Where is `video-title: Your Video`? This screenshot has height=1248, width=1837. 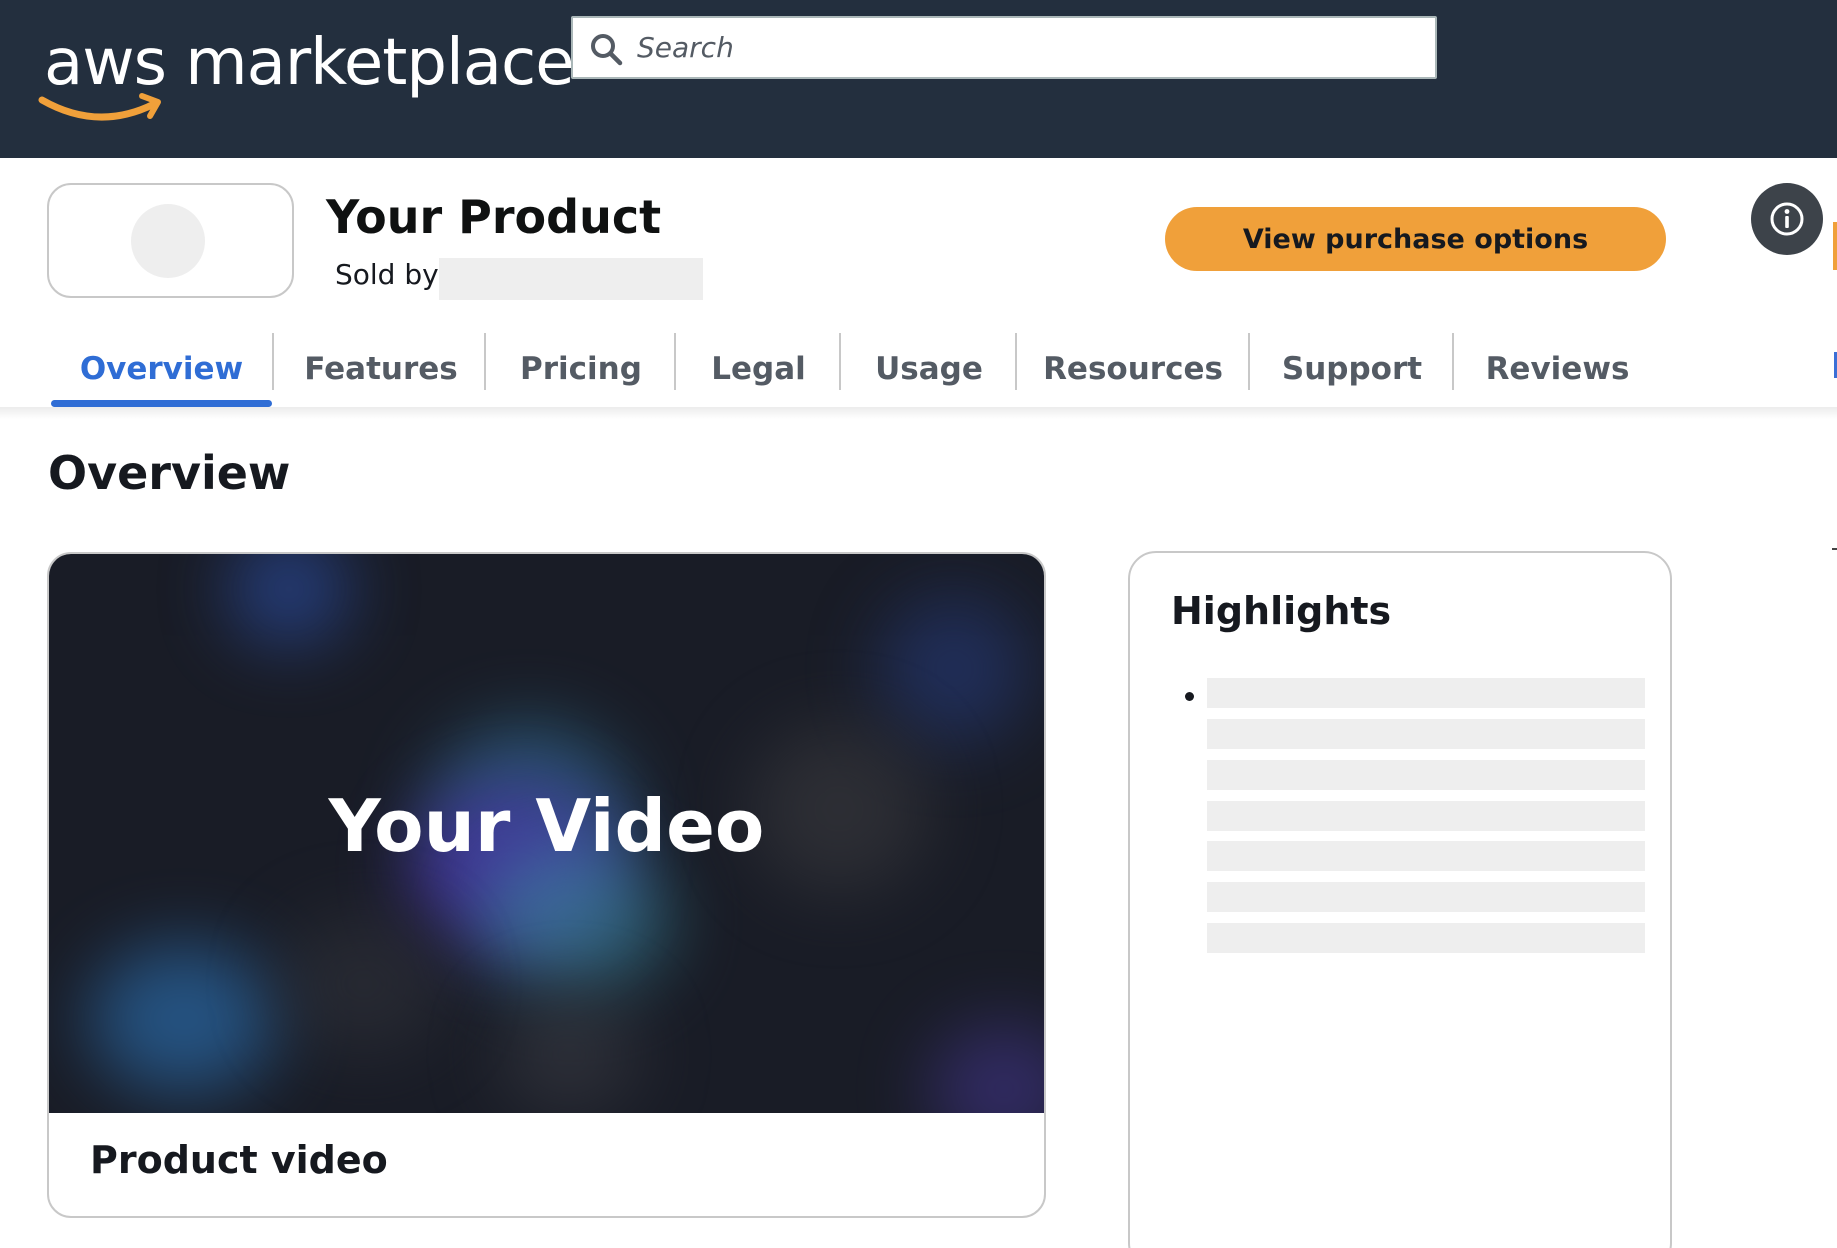
video-title: Your Video is located at coordinates (546, 826).